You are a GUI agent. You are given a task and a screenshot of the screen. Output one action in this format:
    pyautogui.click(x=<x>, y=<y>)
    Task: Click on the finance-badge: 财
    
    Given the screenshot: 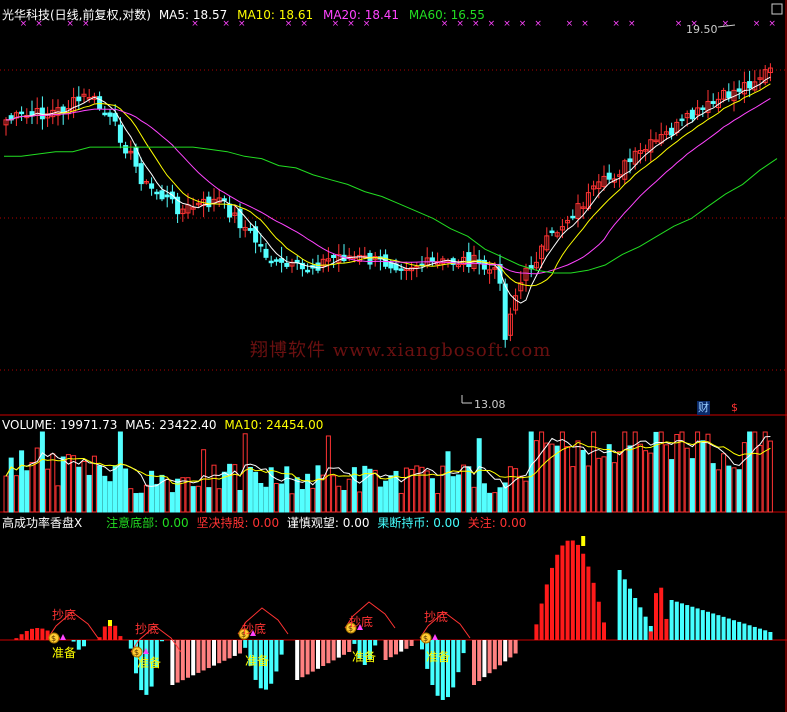 What is the action you would take?
    pyautogui.click(x=703, y=408)
    